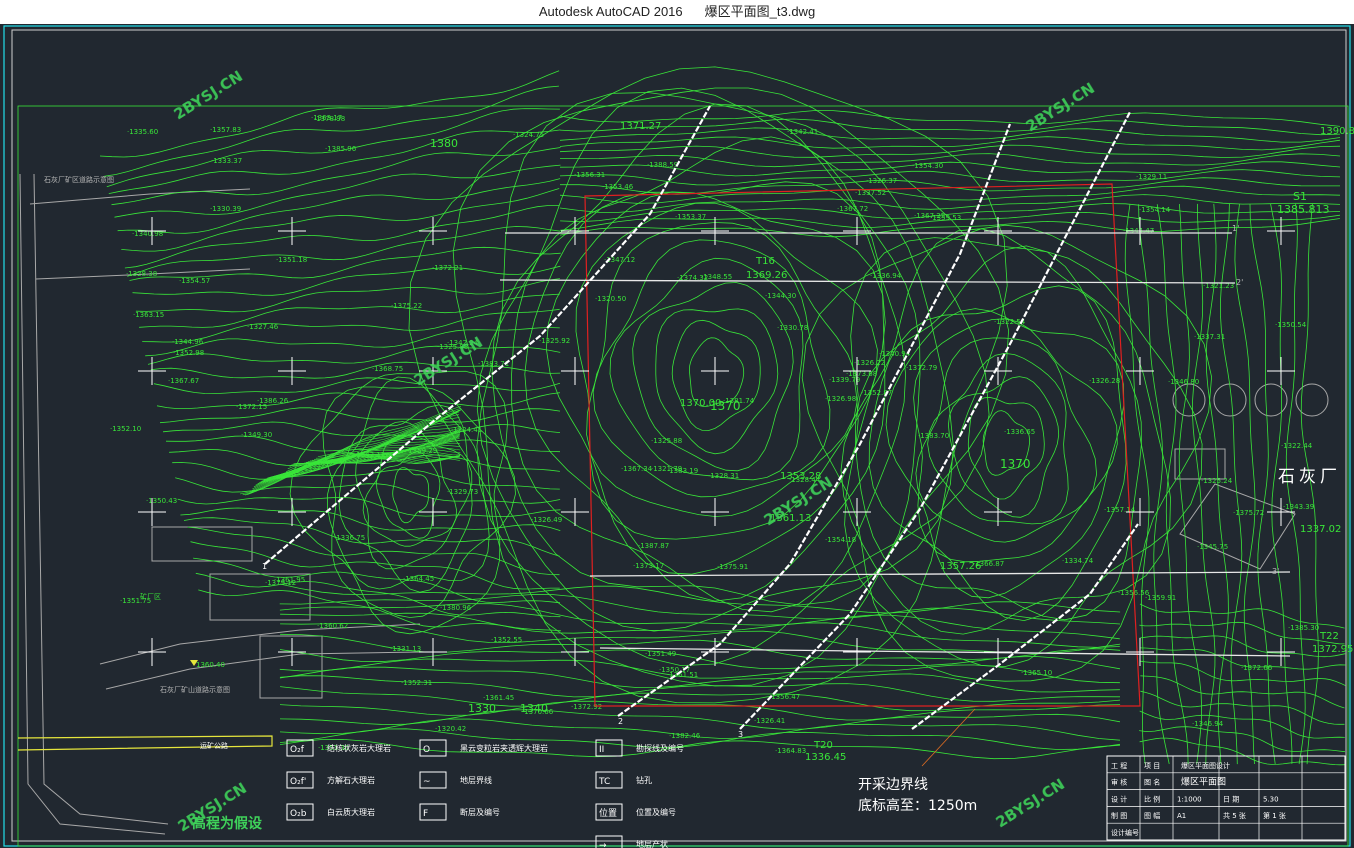 This screenshot has height=848, width=1354. I want to click on svg-text: ·1351.49, so click(660, 654).